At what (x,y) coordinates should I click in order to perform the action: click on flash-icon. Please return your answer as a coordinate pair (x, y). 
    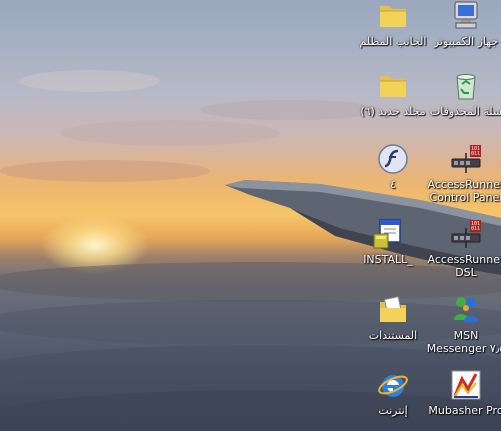
    Looking at the image, I should click on (393, 159).